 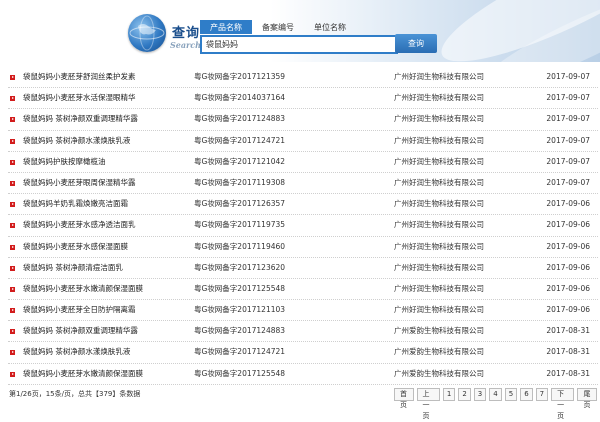 What do you see at coordinates (105, 162) in the screenshot?
I see `product-name-link: 袋鼠妈妈护肤按摩橄榄油` at bounding box center [105, 162].